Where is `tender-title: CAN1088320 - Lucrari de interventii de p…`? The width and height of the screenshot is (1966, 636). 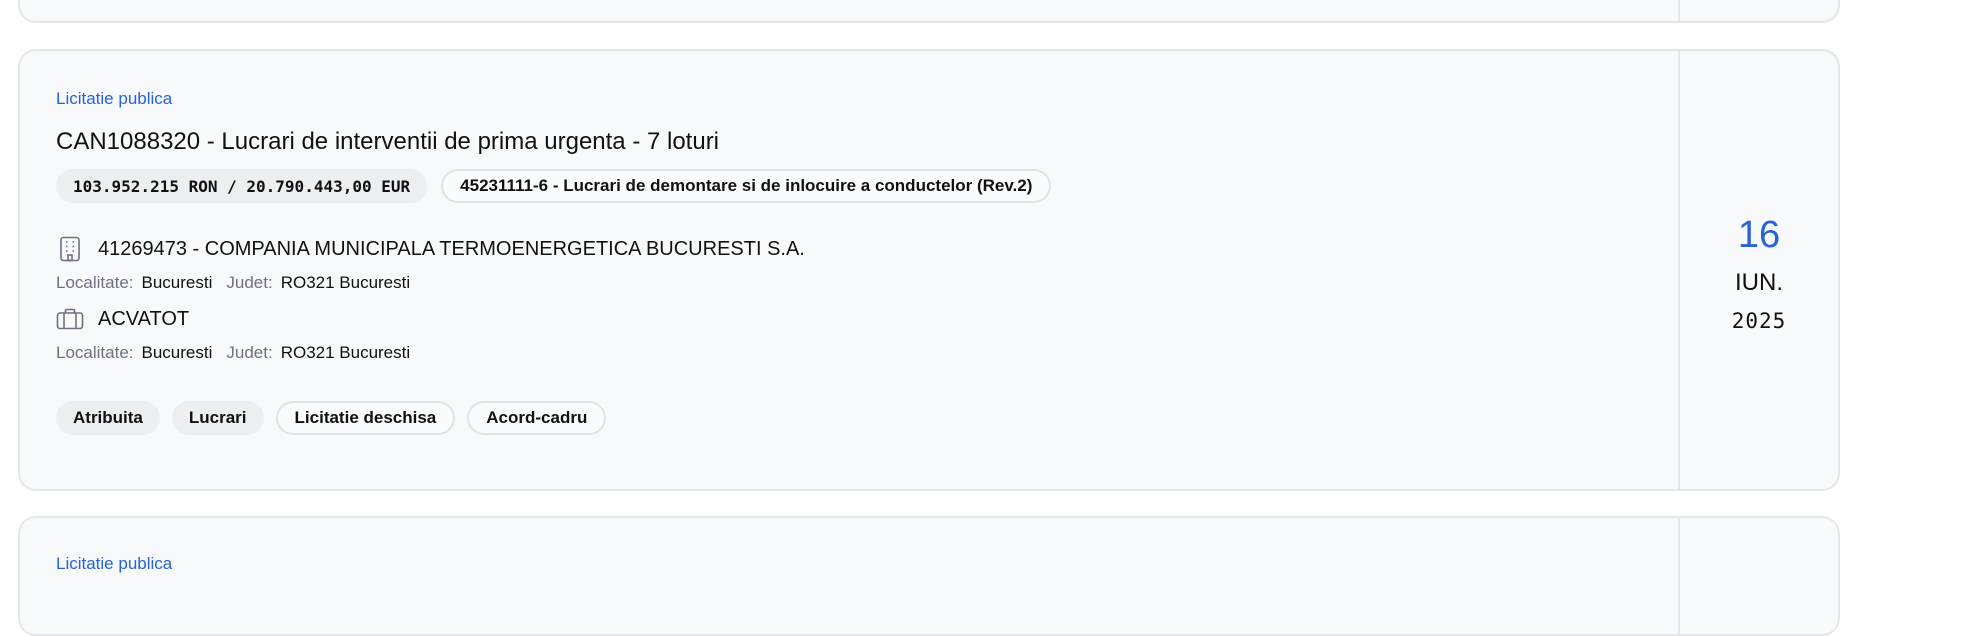
tender-title: CAN1088320 - Lucrari de interventii de p… is located at coordinates (849, 142).